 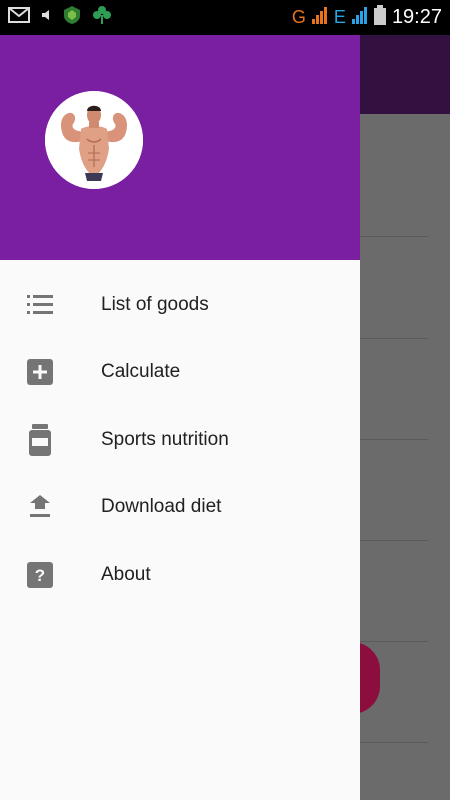 I want to click on menu-item-about: ? About, so click(x=180, y=575).